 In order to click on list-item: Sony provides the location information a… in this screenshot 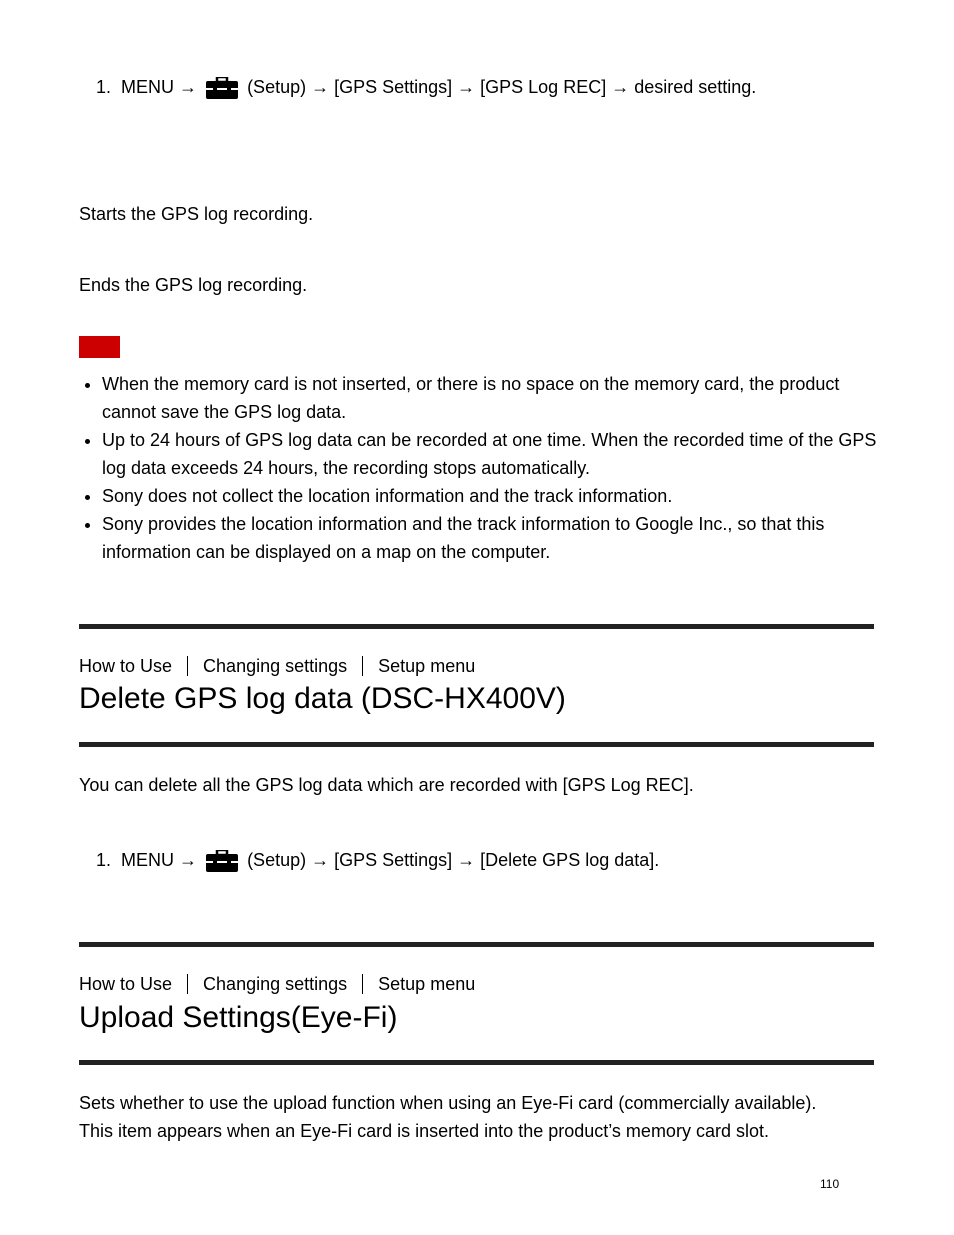, I will do `click(489, 538)`.